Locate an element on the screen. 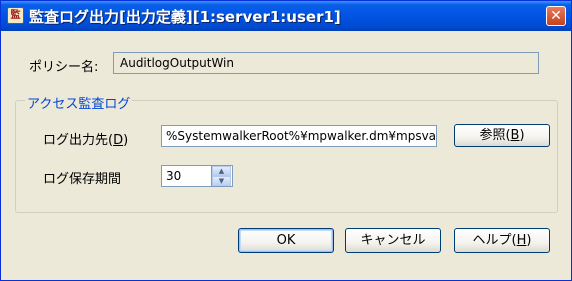  window-title: 監査ログ出力[出力定義][1:server1:user1] is located at coordinates (185, 17).